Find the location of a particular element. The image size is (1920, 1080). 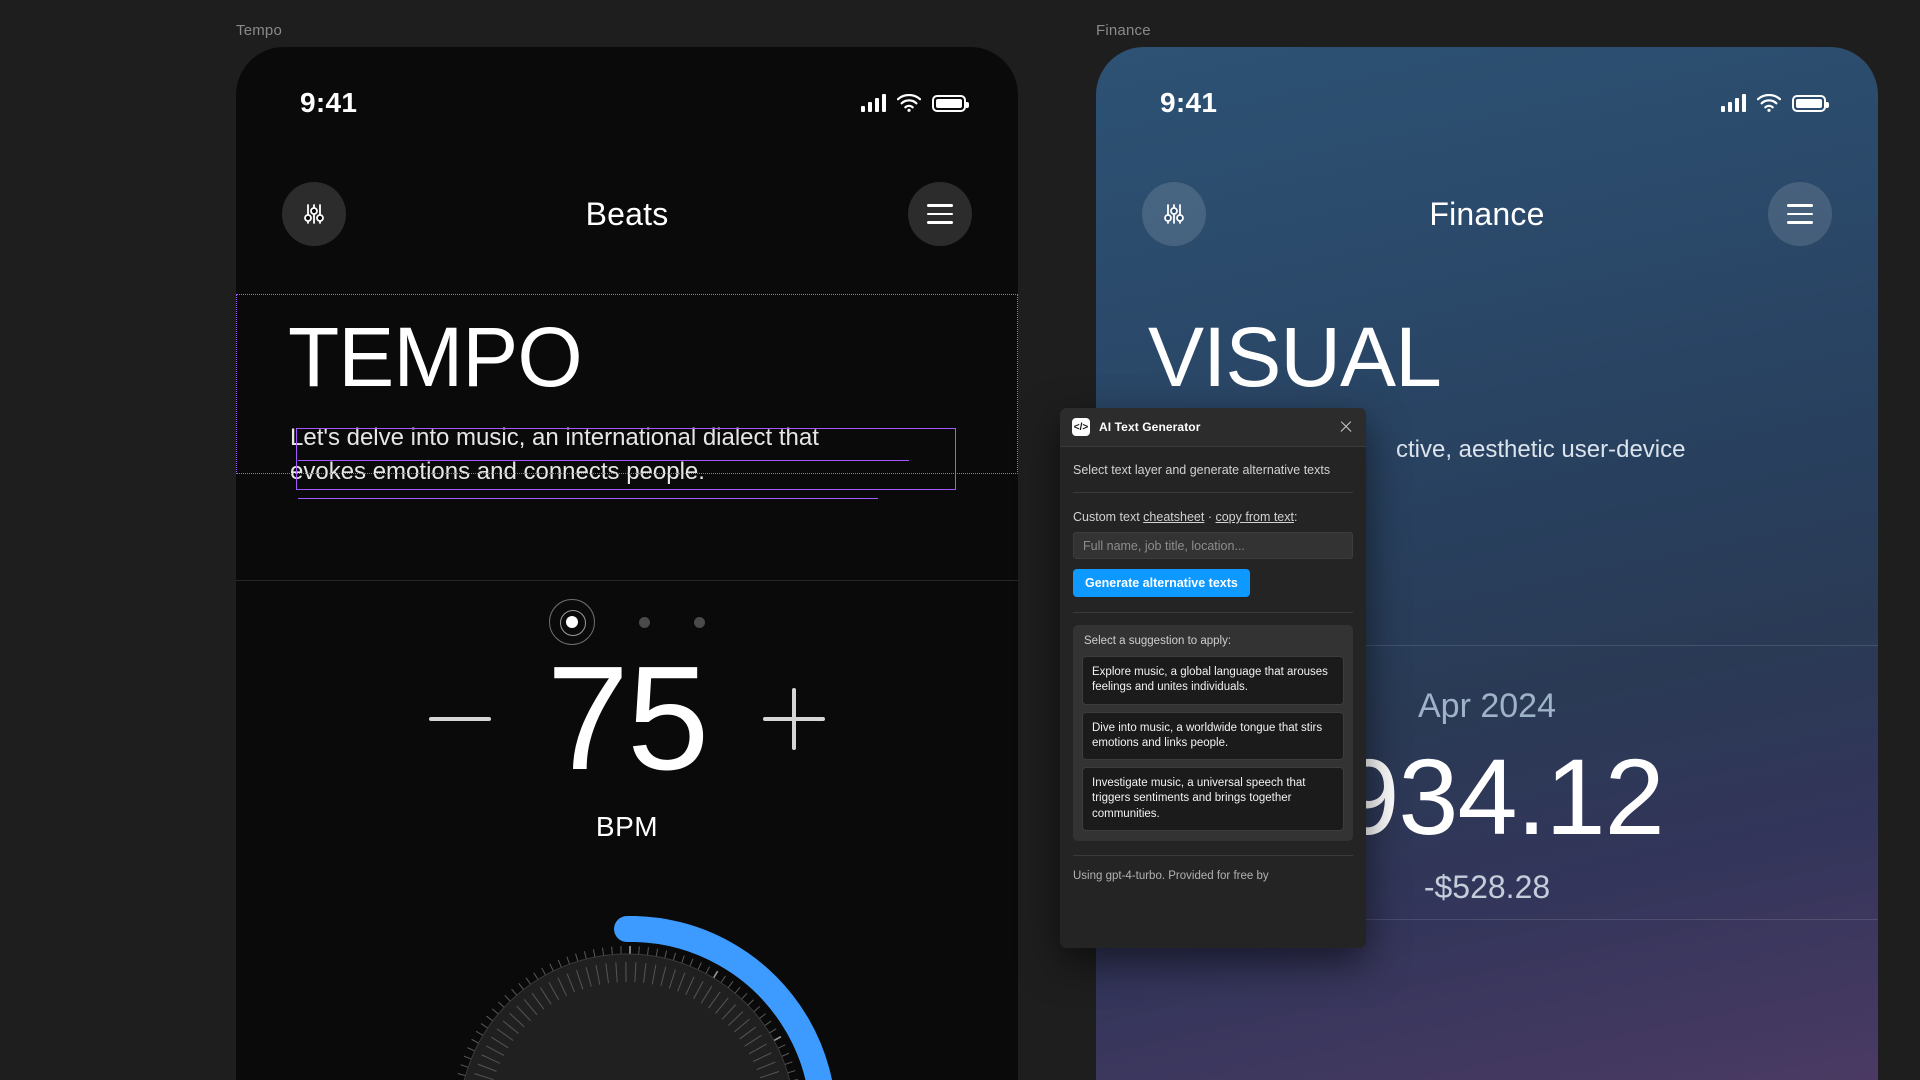

custom-text-prefix: Custom text is located at coordinates (1106, 517).